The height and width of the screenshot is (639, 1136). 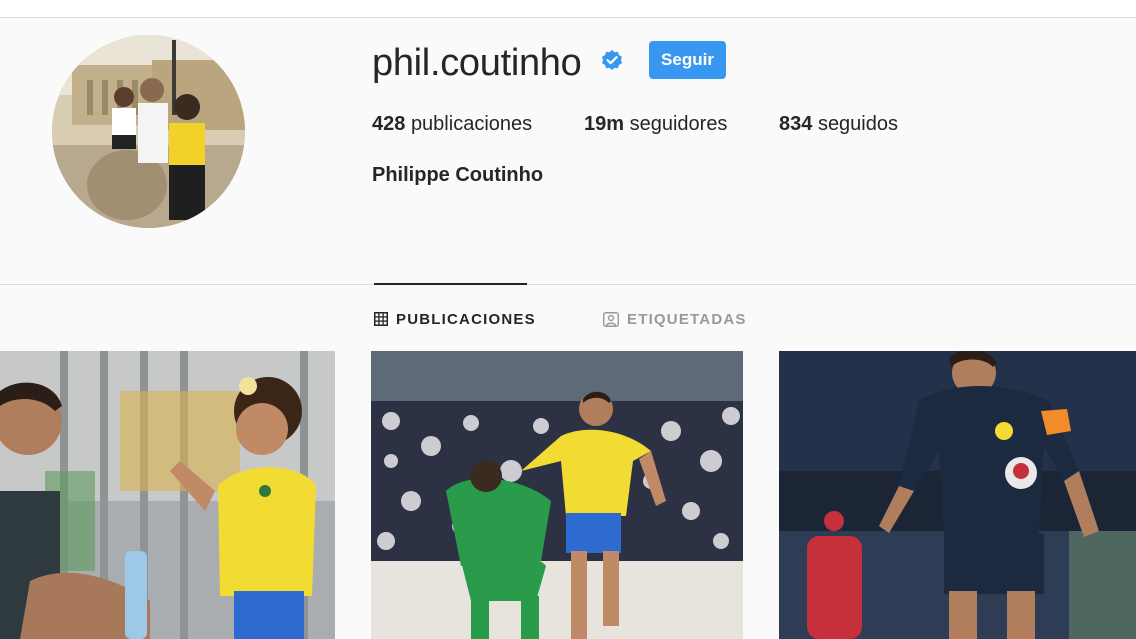 What do you see at coordinates (568, 9) in the screenshot?
I see `top-bar` at bounding box center [568, 9].